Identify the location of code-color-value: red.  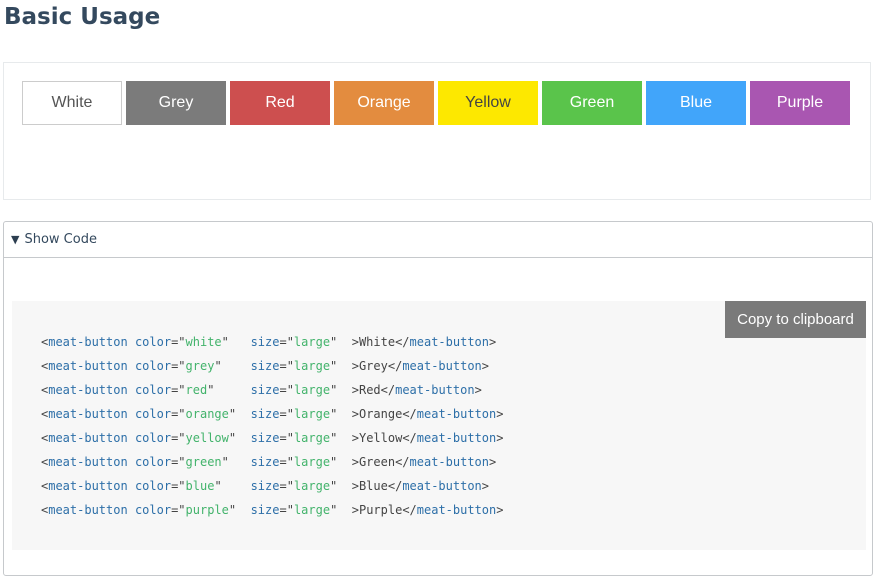
(196, 390).